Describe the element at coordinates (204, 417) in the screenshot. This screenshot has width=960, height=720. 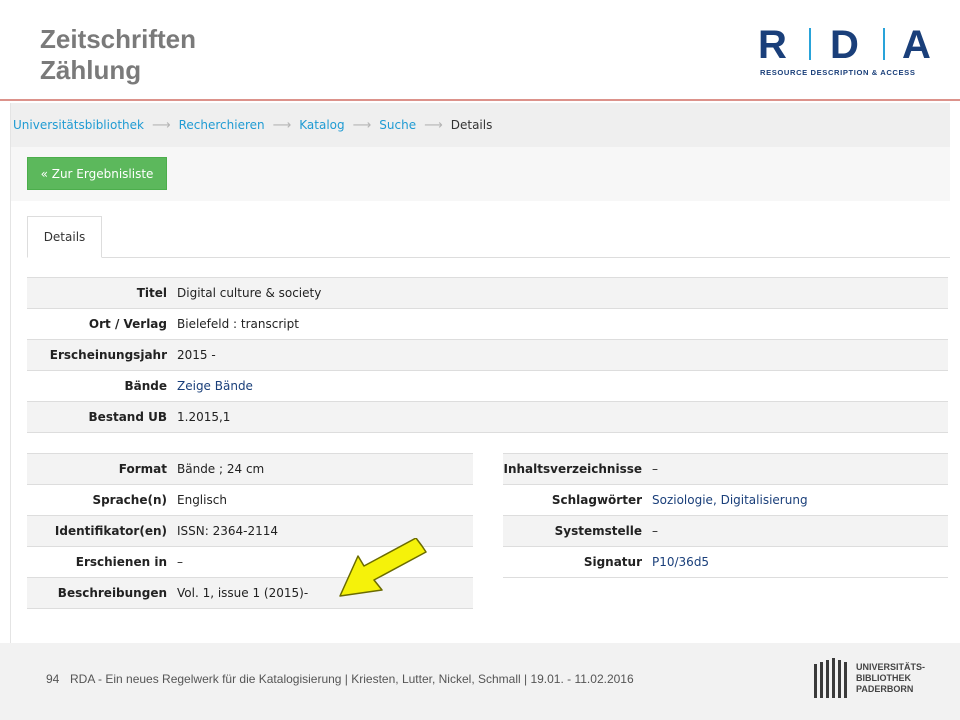
I see `detail-value: 1.2015,1` at that location.